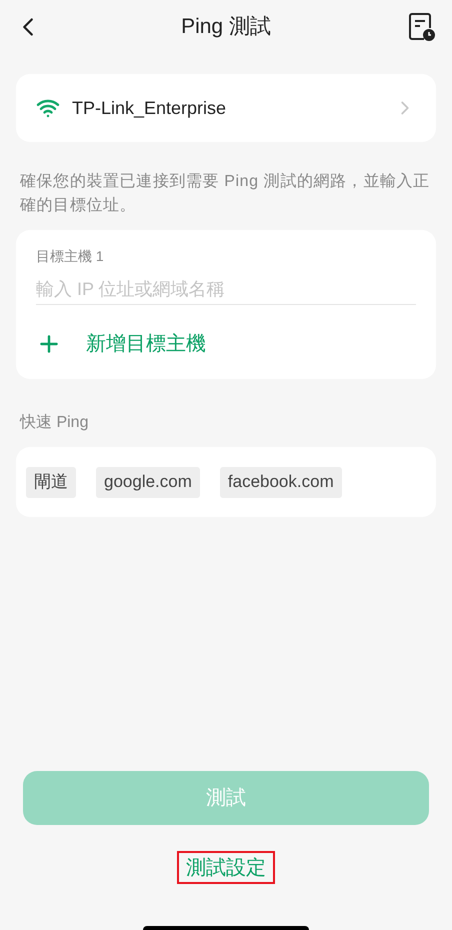 The width and height of the screenshot is (452, 930). What do you see at coordinates (54, 422) in the screenshot?
I see `section-title: 快速 Ping` at bounding box center [54, 422].